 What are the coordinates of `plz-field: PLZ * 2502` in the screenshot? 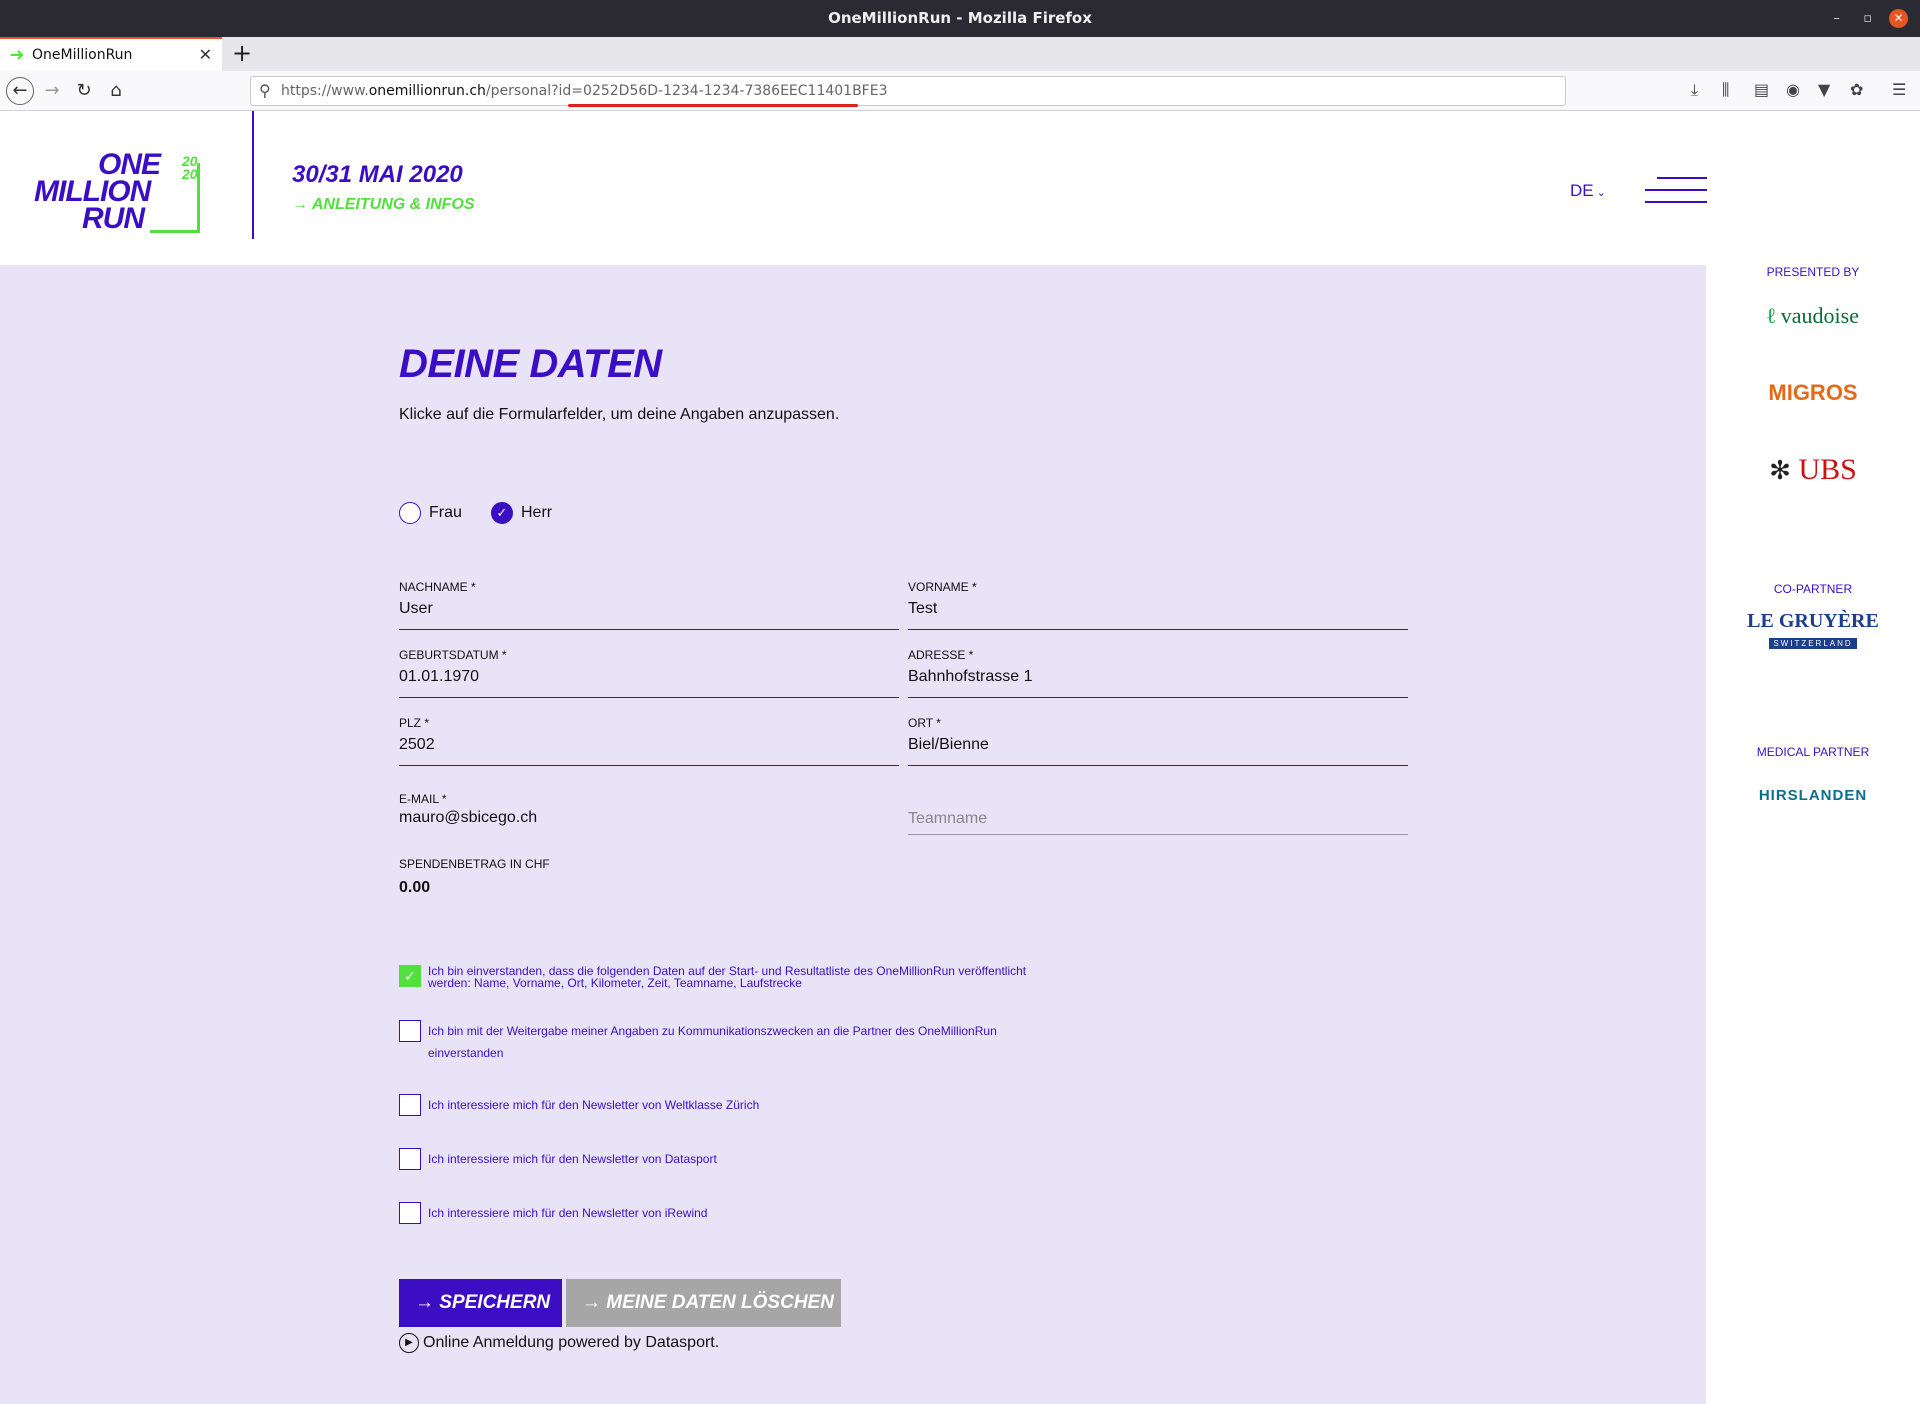 It's located at (649, 741).